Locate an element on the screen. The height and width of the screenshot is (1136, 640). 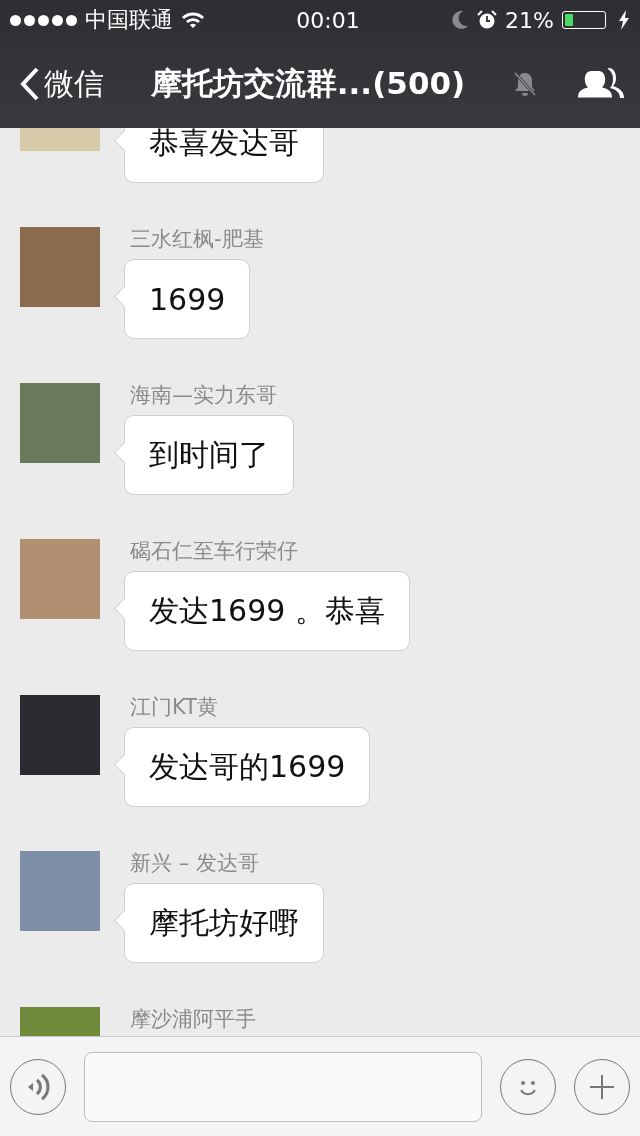
signal-icon is located at coordinates (43, 20).